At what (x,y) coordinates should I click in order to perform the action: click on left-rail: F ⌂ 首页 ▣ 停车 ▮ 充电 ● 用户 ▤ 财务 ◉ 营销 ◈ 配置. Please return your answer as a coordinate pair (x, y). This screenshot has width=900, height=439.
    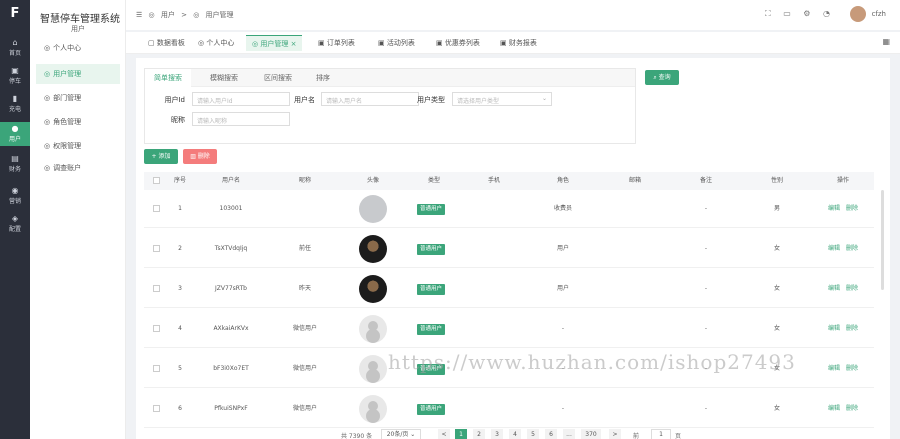
    Looking at the image, I should click on (15, 219).